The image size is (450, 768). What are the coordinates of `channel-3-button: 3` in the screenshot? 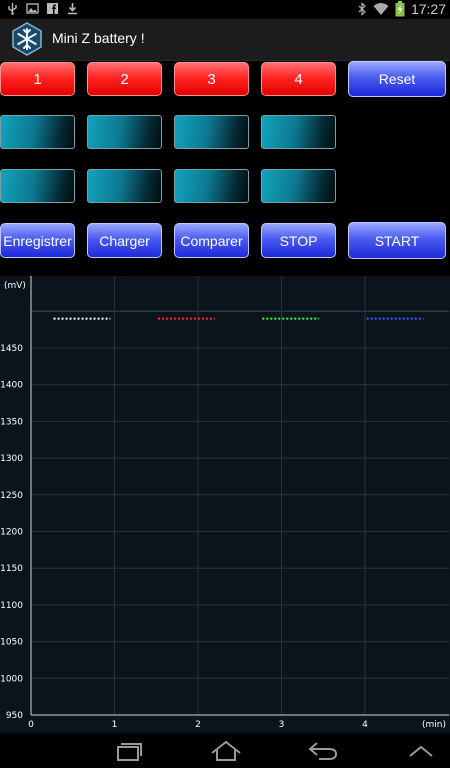 It's located at (211, 79).